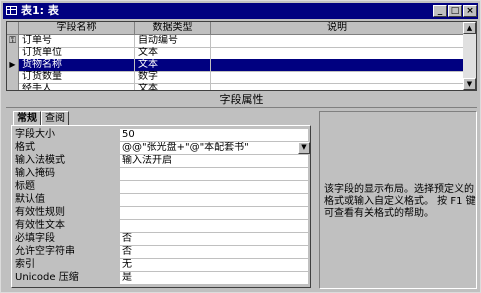 This screenshot has height=293, width=481. I want to click on grid-header: 字段名称 数据类型 说明, so click(235, 28).